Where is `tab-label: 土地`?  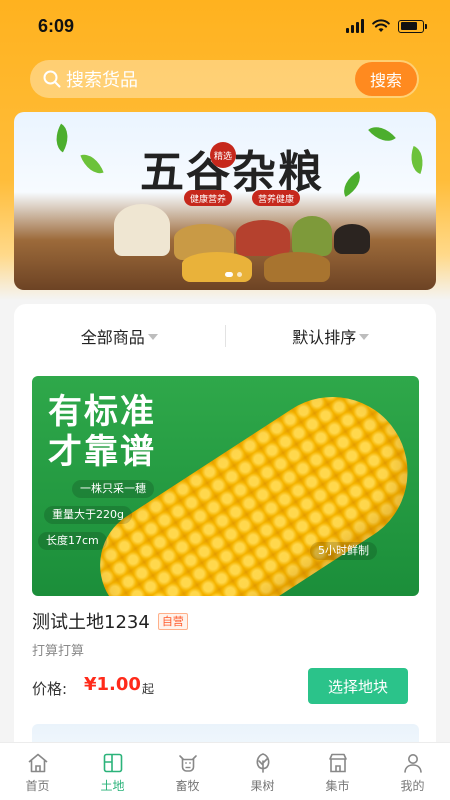
tab-label: 土地 is located at coordinates (112, 786).